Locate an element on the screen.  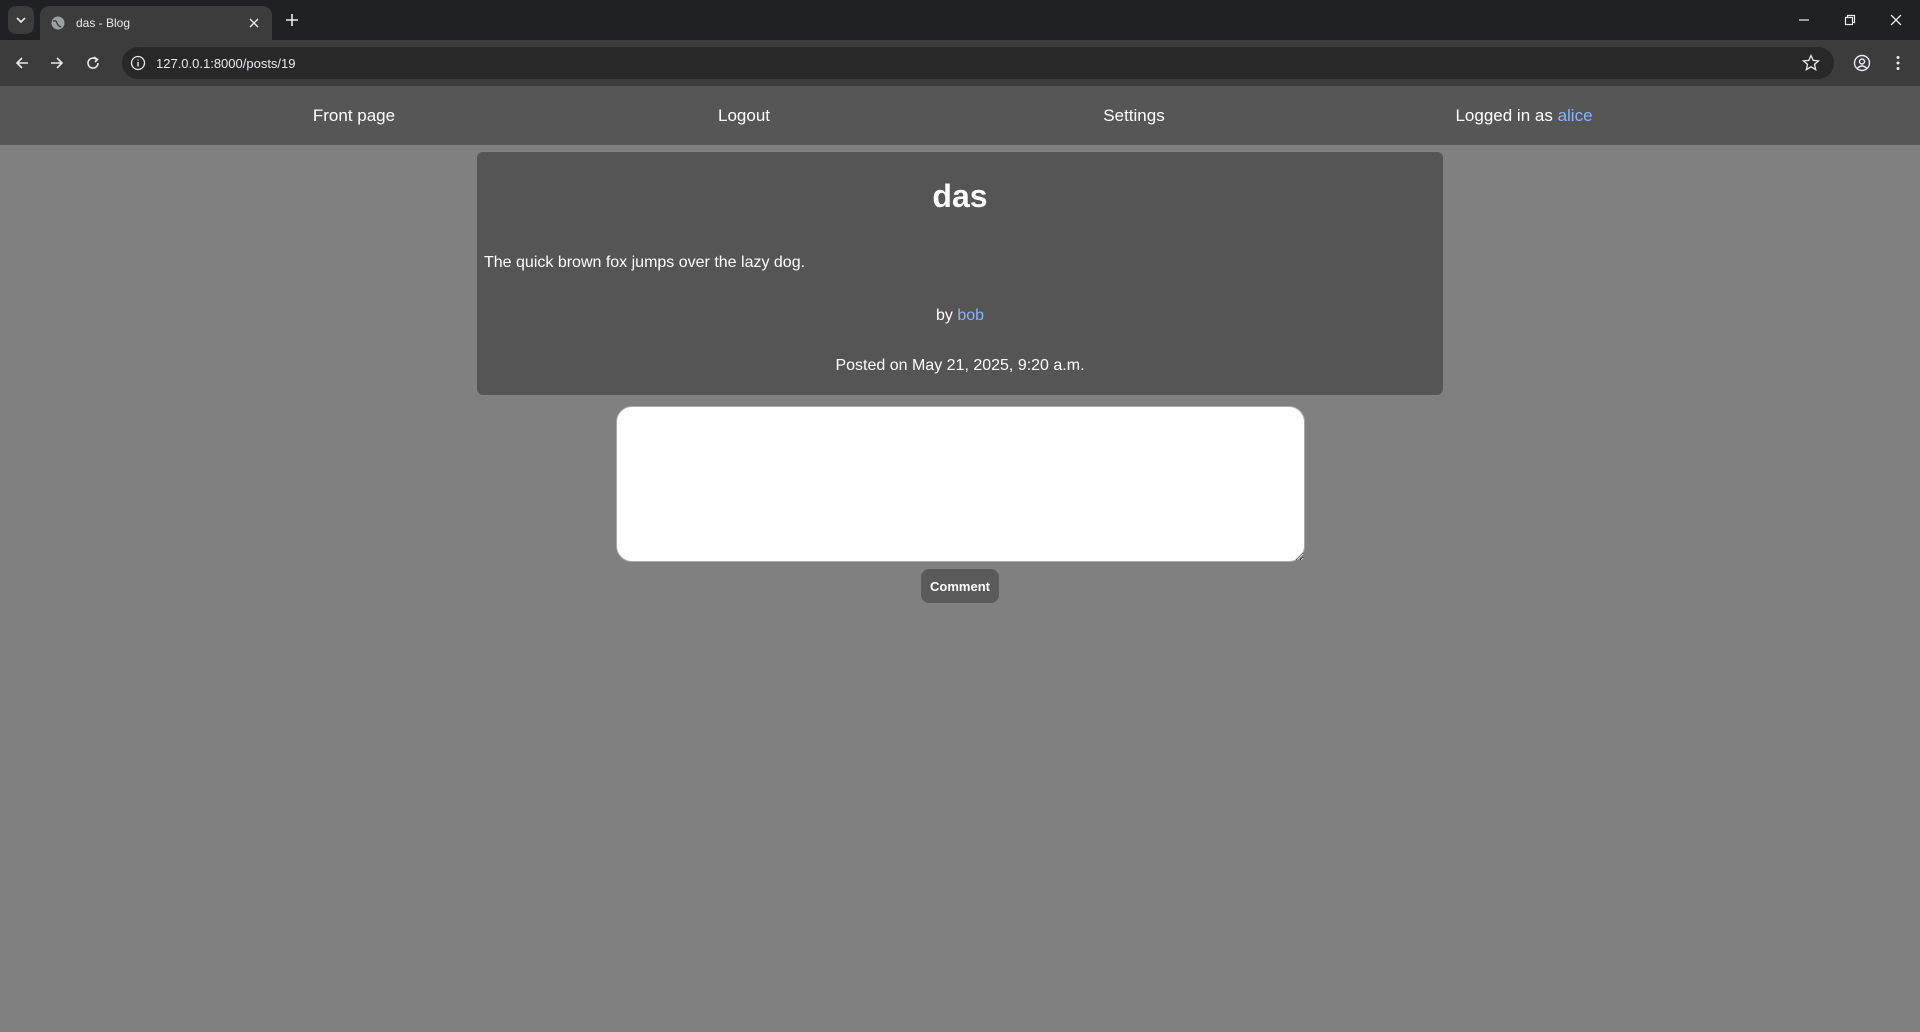
info-icon is located at coordinates (138, 63).